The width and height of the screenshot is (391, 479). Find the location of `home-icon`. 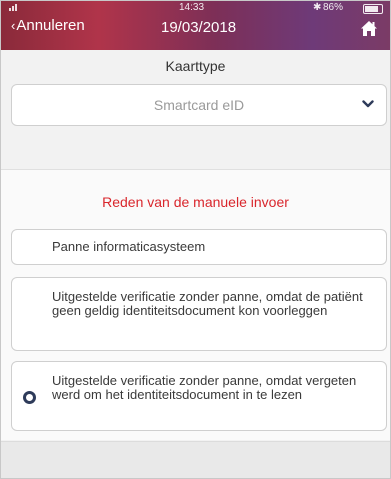

home-icon is located at coordinates (369, 28).